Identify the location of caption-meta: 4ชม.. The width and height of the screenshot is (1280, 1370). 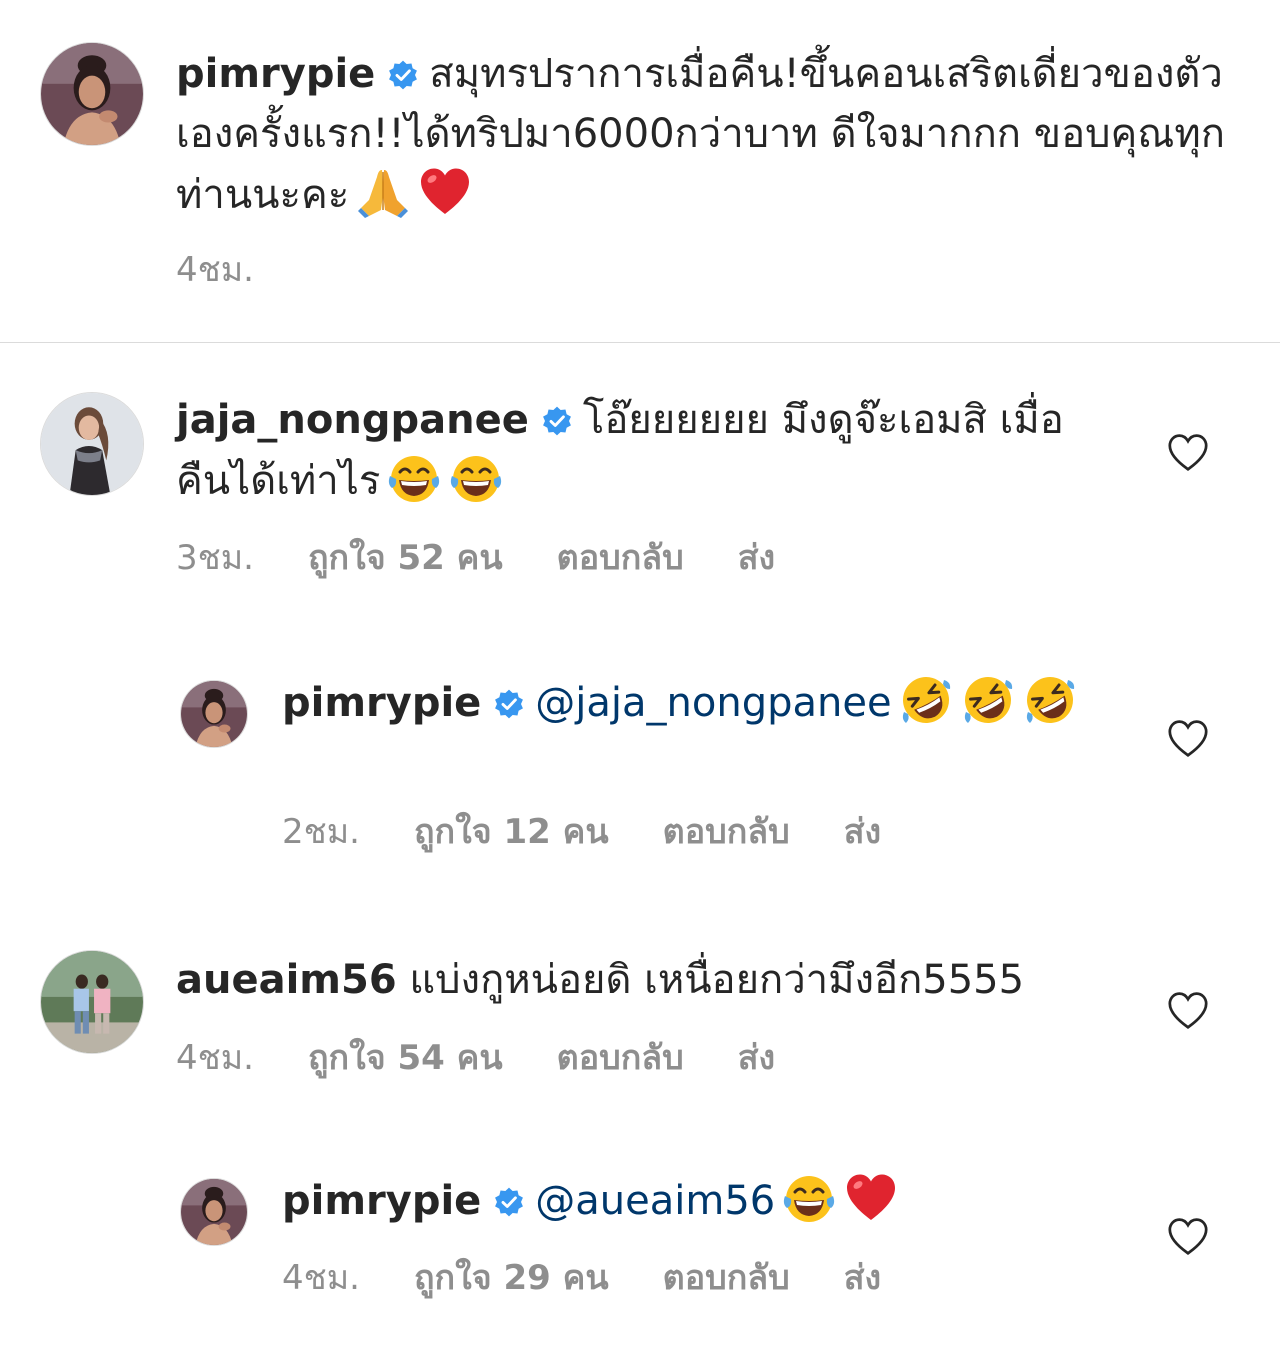
(242, 270).